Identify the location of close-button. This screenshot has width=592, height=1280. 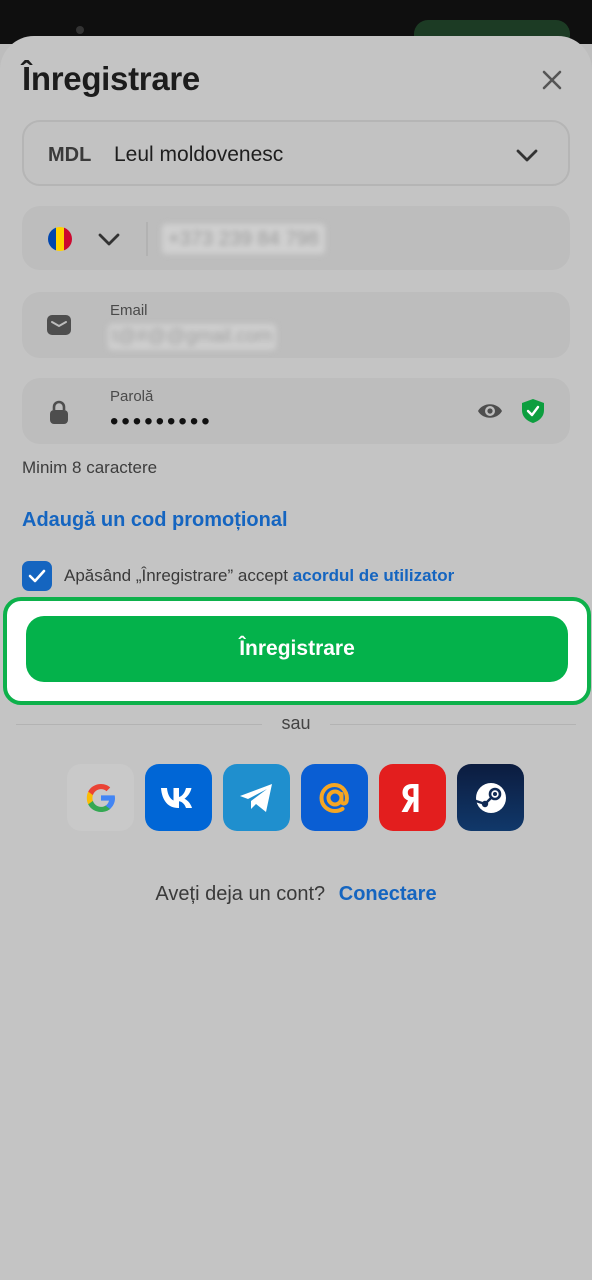
(552, 80).